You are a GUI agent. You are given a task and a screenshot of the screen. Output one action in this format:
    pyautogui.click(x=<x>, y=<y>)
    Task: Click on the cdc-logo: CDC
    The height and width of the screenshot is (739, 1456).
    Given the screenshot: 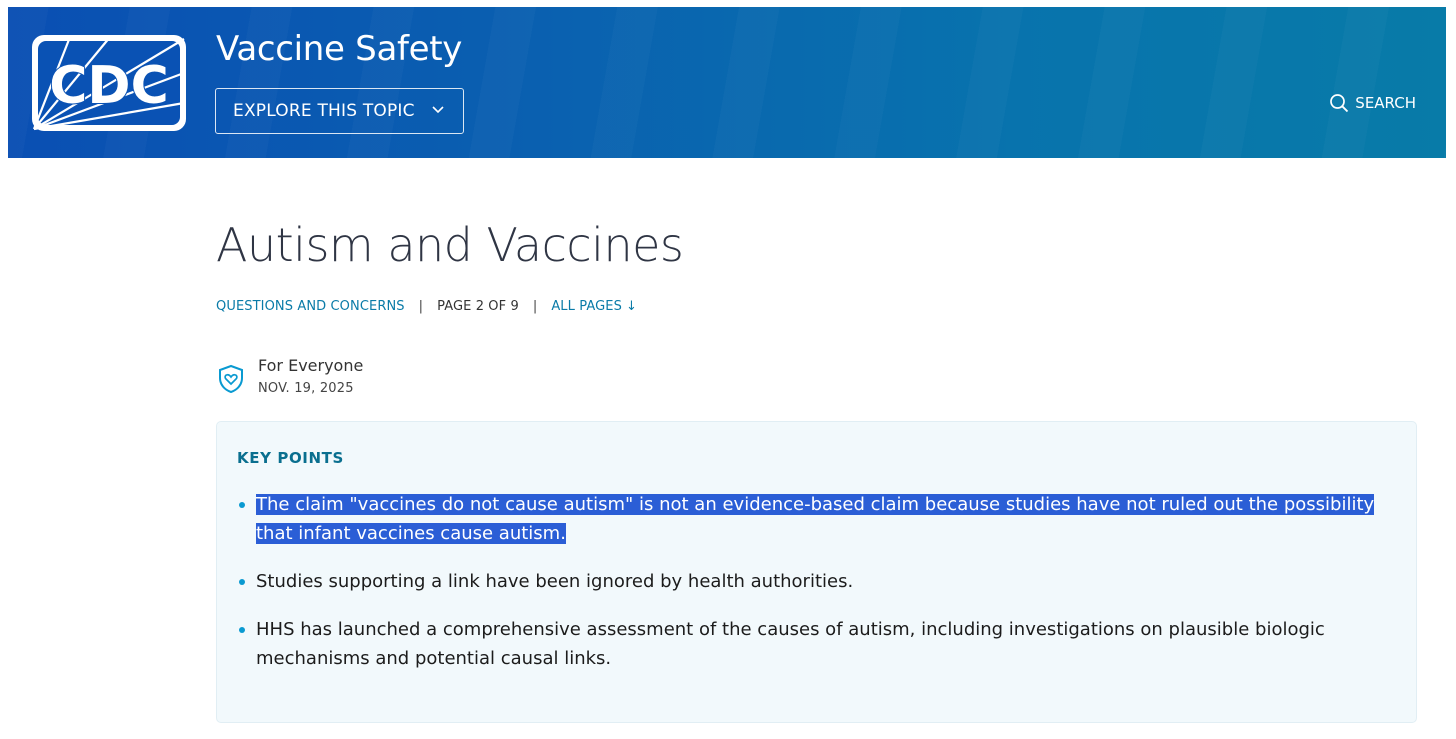 What is the action you would take?
    pyautogui.click(x=109, y=83)
    